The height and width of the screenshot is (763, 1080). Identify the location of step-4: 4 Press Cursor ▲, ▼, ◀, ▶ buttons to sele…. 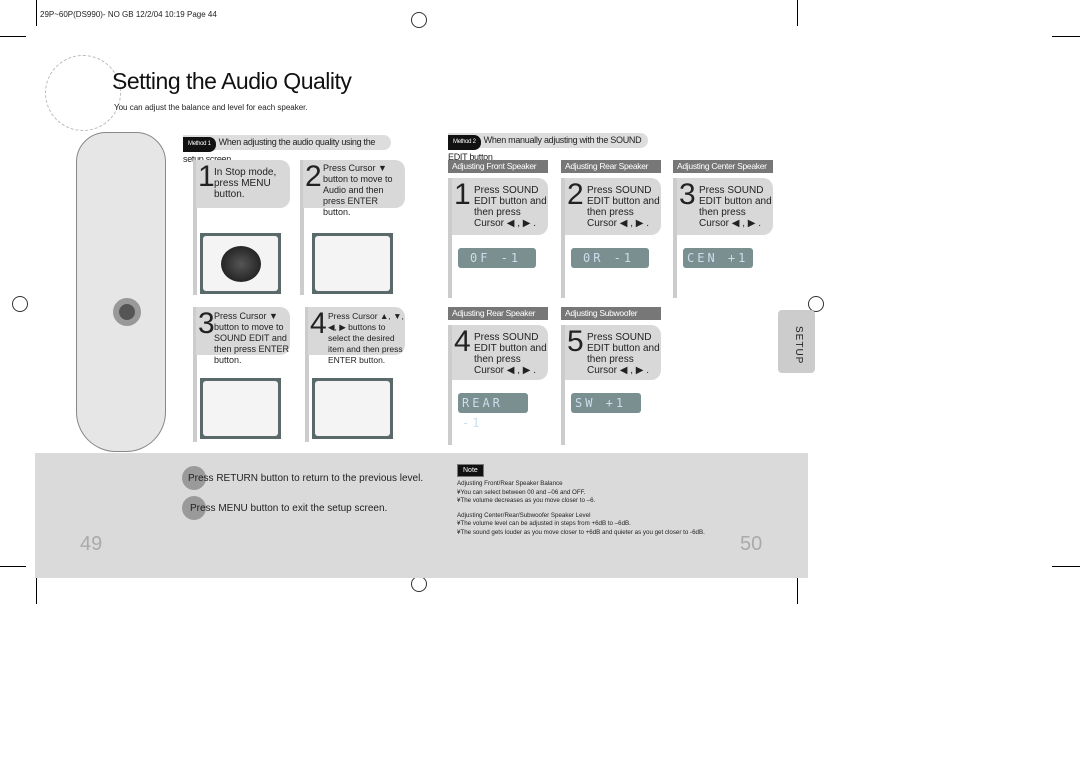
(356, 336).